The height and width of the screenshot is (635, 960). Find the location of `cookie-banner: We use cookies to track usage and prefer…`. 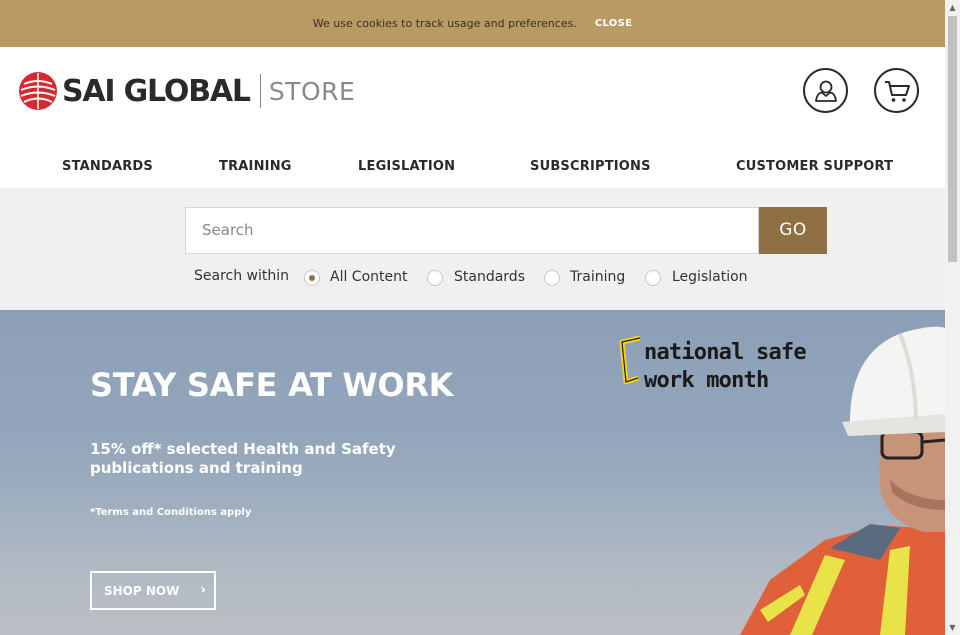

cookie-banner: We use cookies to track usage and prefer… is located at coordinates (472, 23).